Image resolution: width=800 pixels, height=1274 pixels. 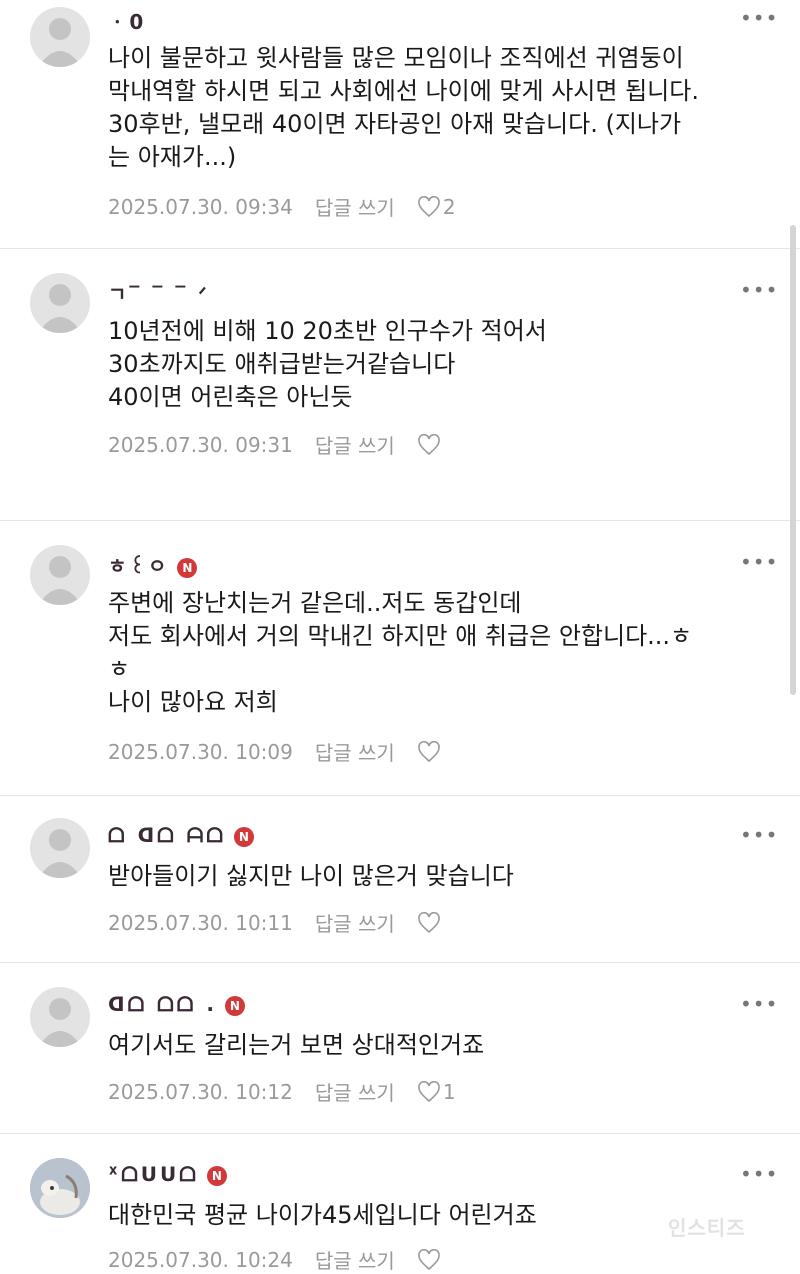 What do you see at coordinates (153, 564) in the screenshot?
I see `comment-nickname: ㅎ꒰ㅇ N` at bounding box center [153, 564].